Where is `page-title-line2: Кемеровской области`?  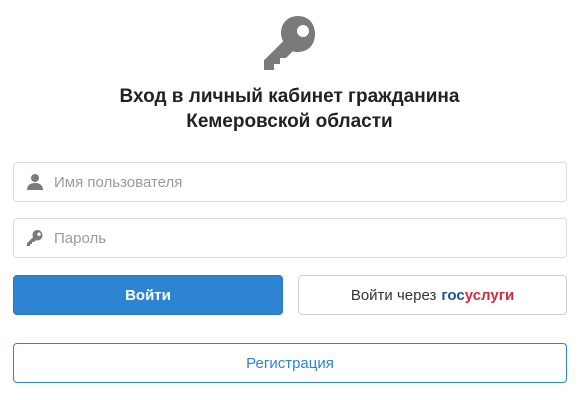 page-title-line2: Кемеровской области is located at coordinates (289, 121).